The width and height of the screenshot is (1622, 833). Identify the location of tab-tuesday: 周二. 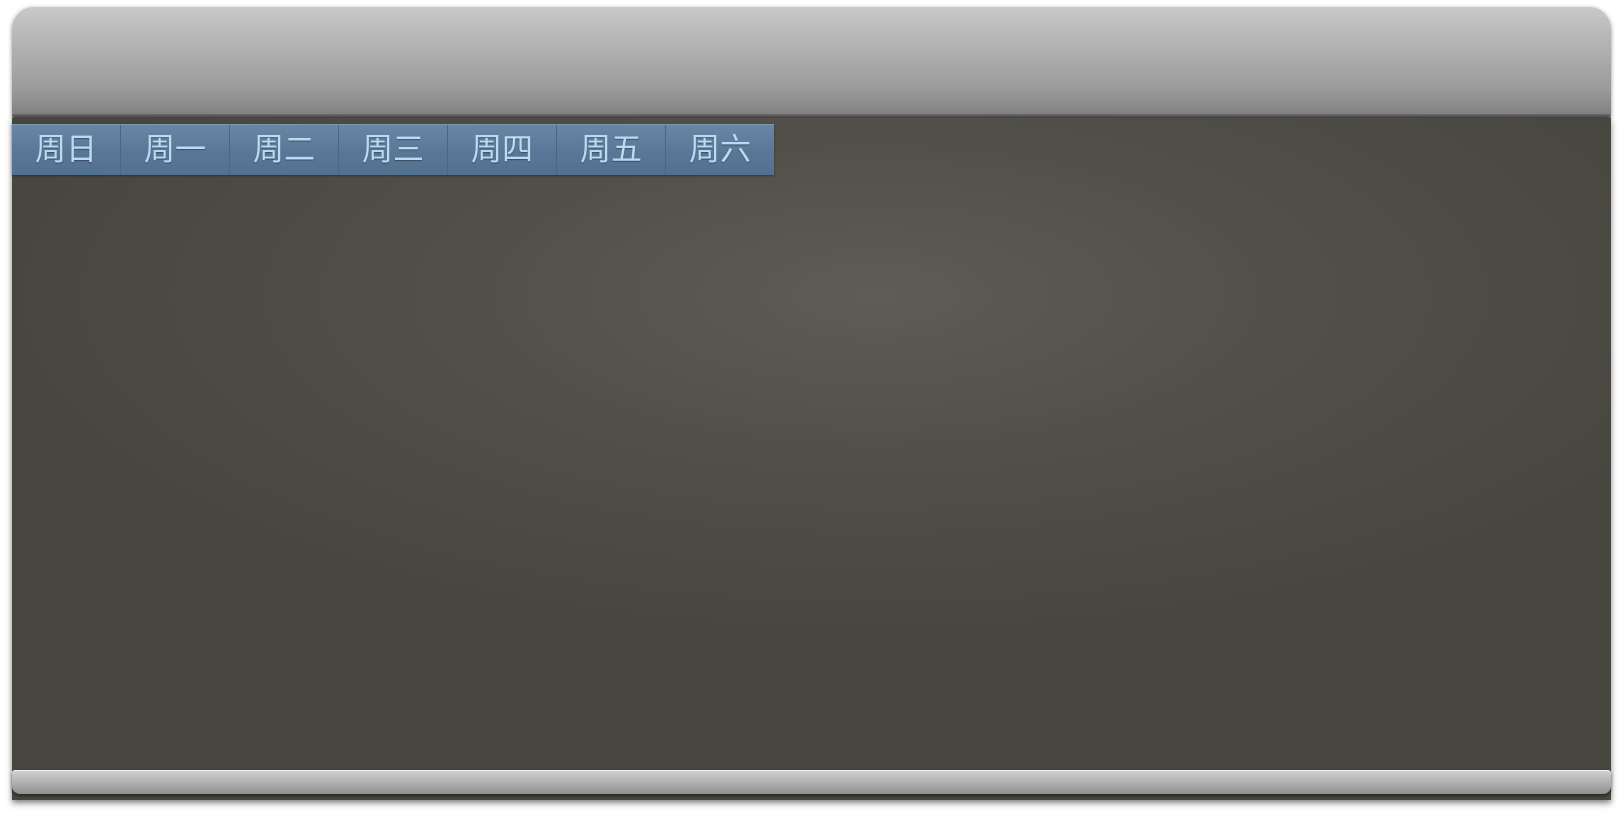
(284, 150).